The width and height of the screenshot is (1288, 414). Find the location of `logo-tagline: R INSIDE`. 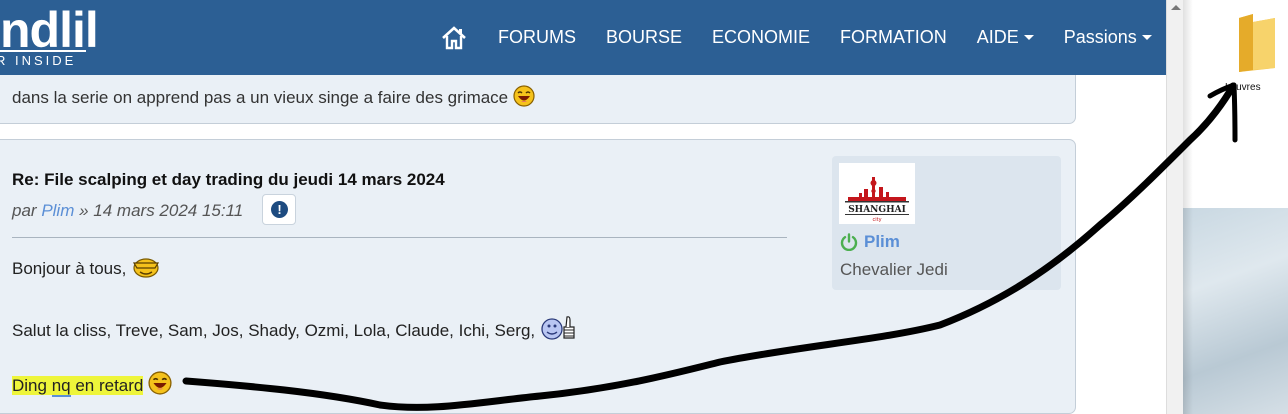

logo-tagline: R INSIDE is located at coordinates (38, 60).